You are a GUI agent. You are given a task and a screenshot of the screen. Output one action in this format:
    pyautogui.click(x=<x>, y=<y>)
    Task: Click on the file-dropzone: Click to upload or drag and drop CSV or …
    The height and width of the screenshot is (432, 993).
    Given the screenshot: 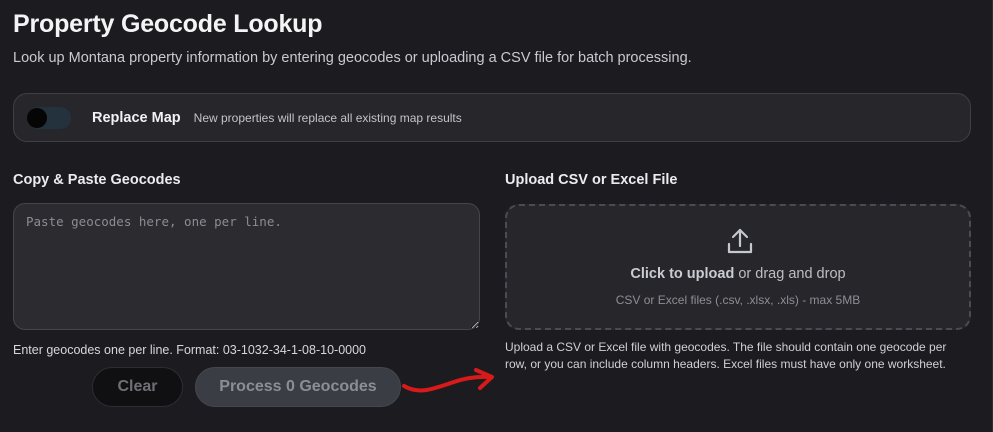 What is the action you would take?
    pyautogui.click(x=738, y=267)
    